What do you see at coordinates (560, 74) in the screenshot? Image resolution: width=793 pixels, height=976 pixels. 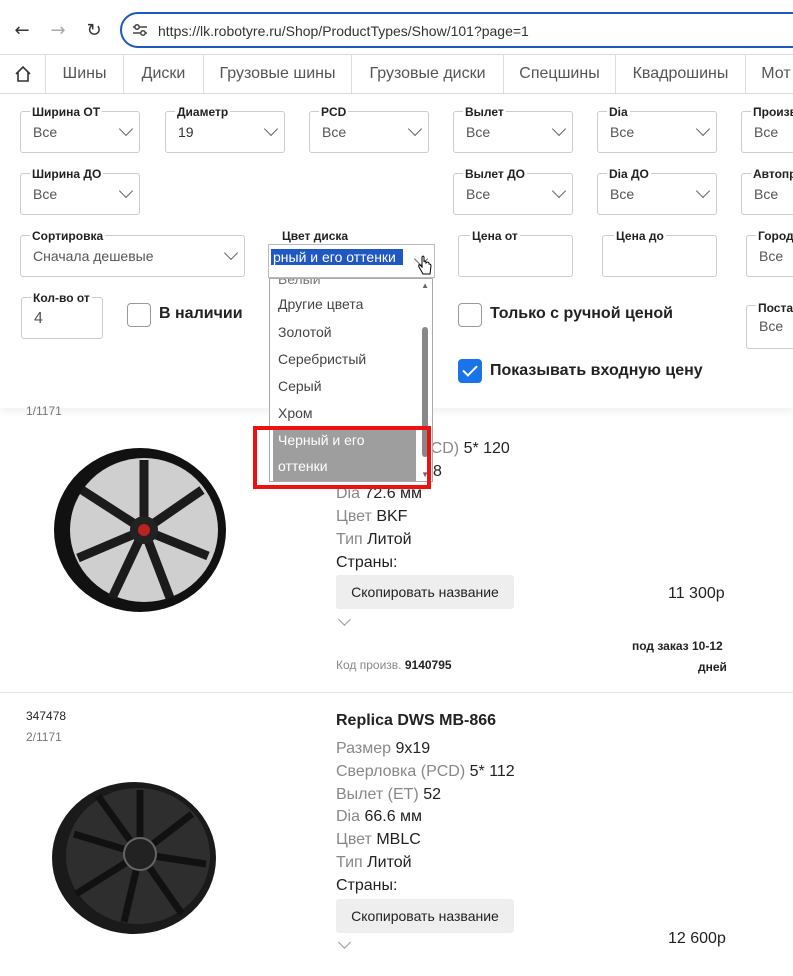 I see `tab-special-tires: Спецшины` at bounding box center [560, 74].